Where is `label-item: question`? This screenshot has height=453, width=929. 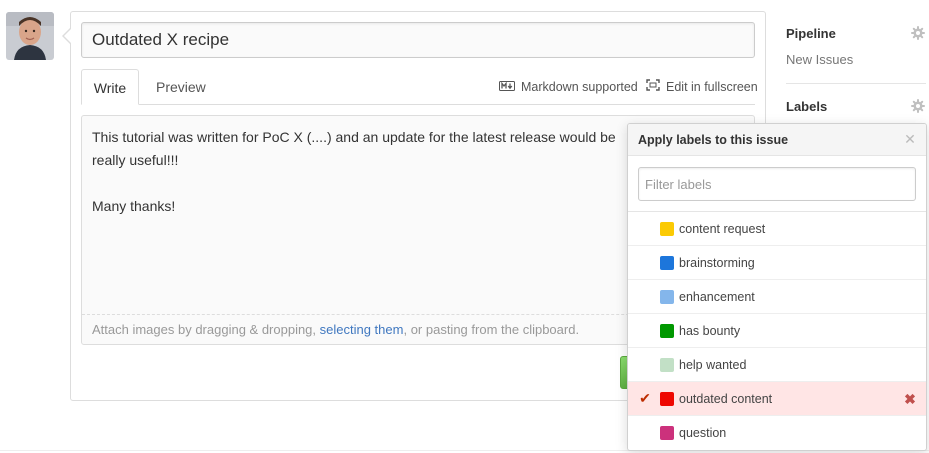
label-item: question is located at coordinates (777, 433).